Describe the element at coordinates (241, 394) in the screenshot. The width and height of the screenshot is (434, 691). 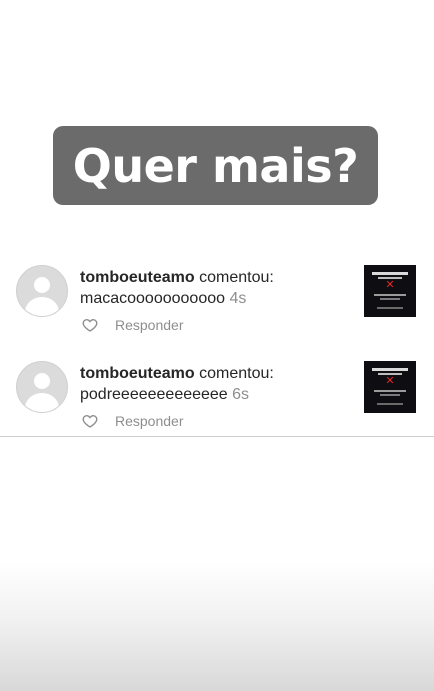
I see `comment-time: 6s` at that location.